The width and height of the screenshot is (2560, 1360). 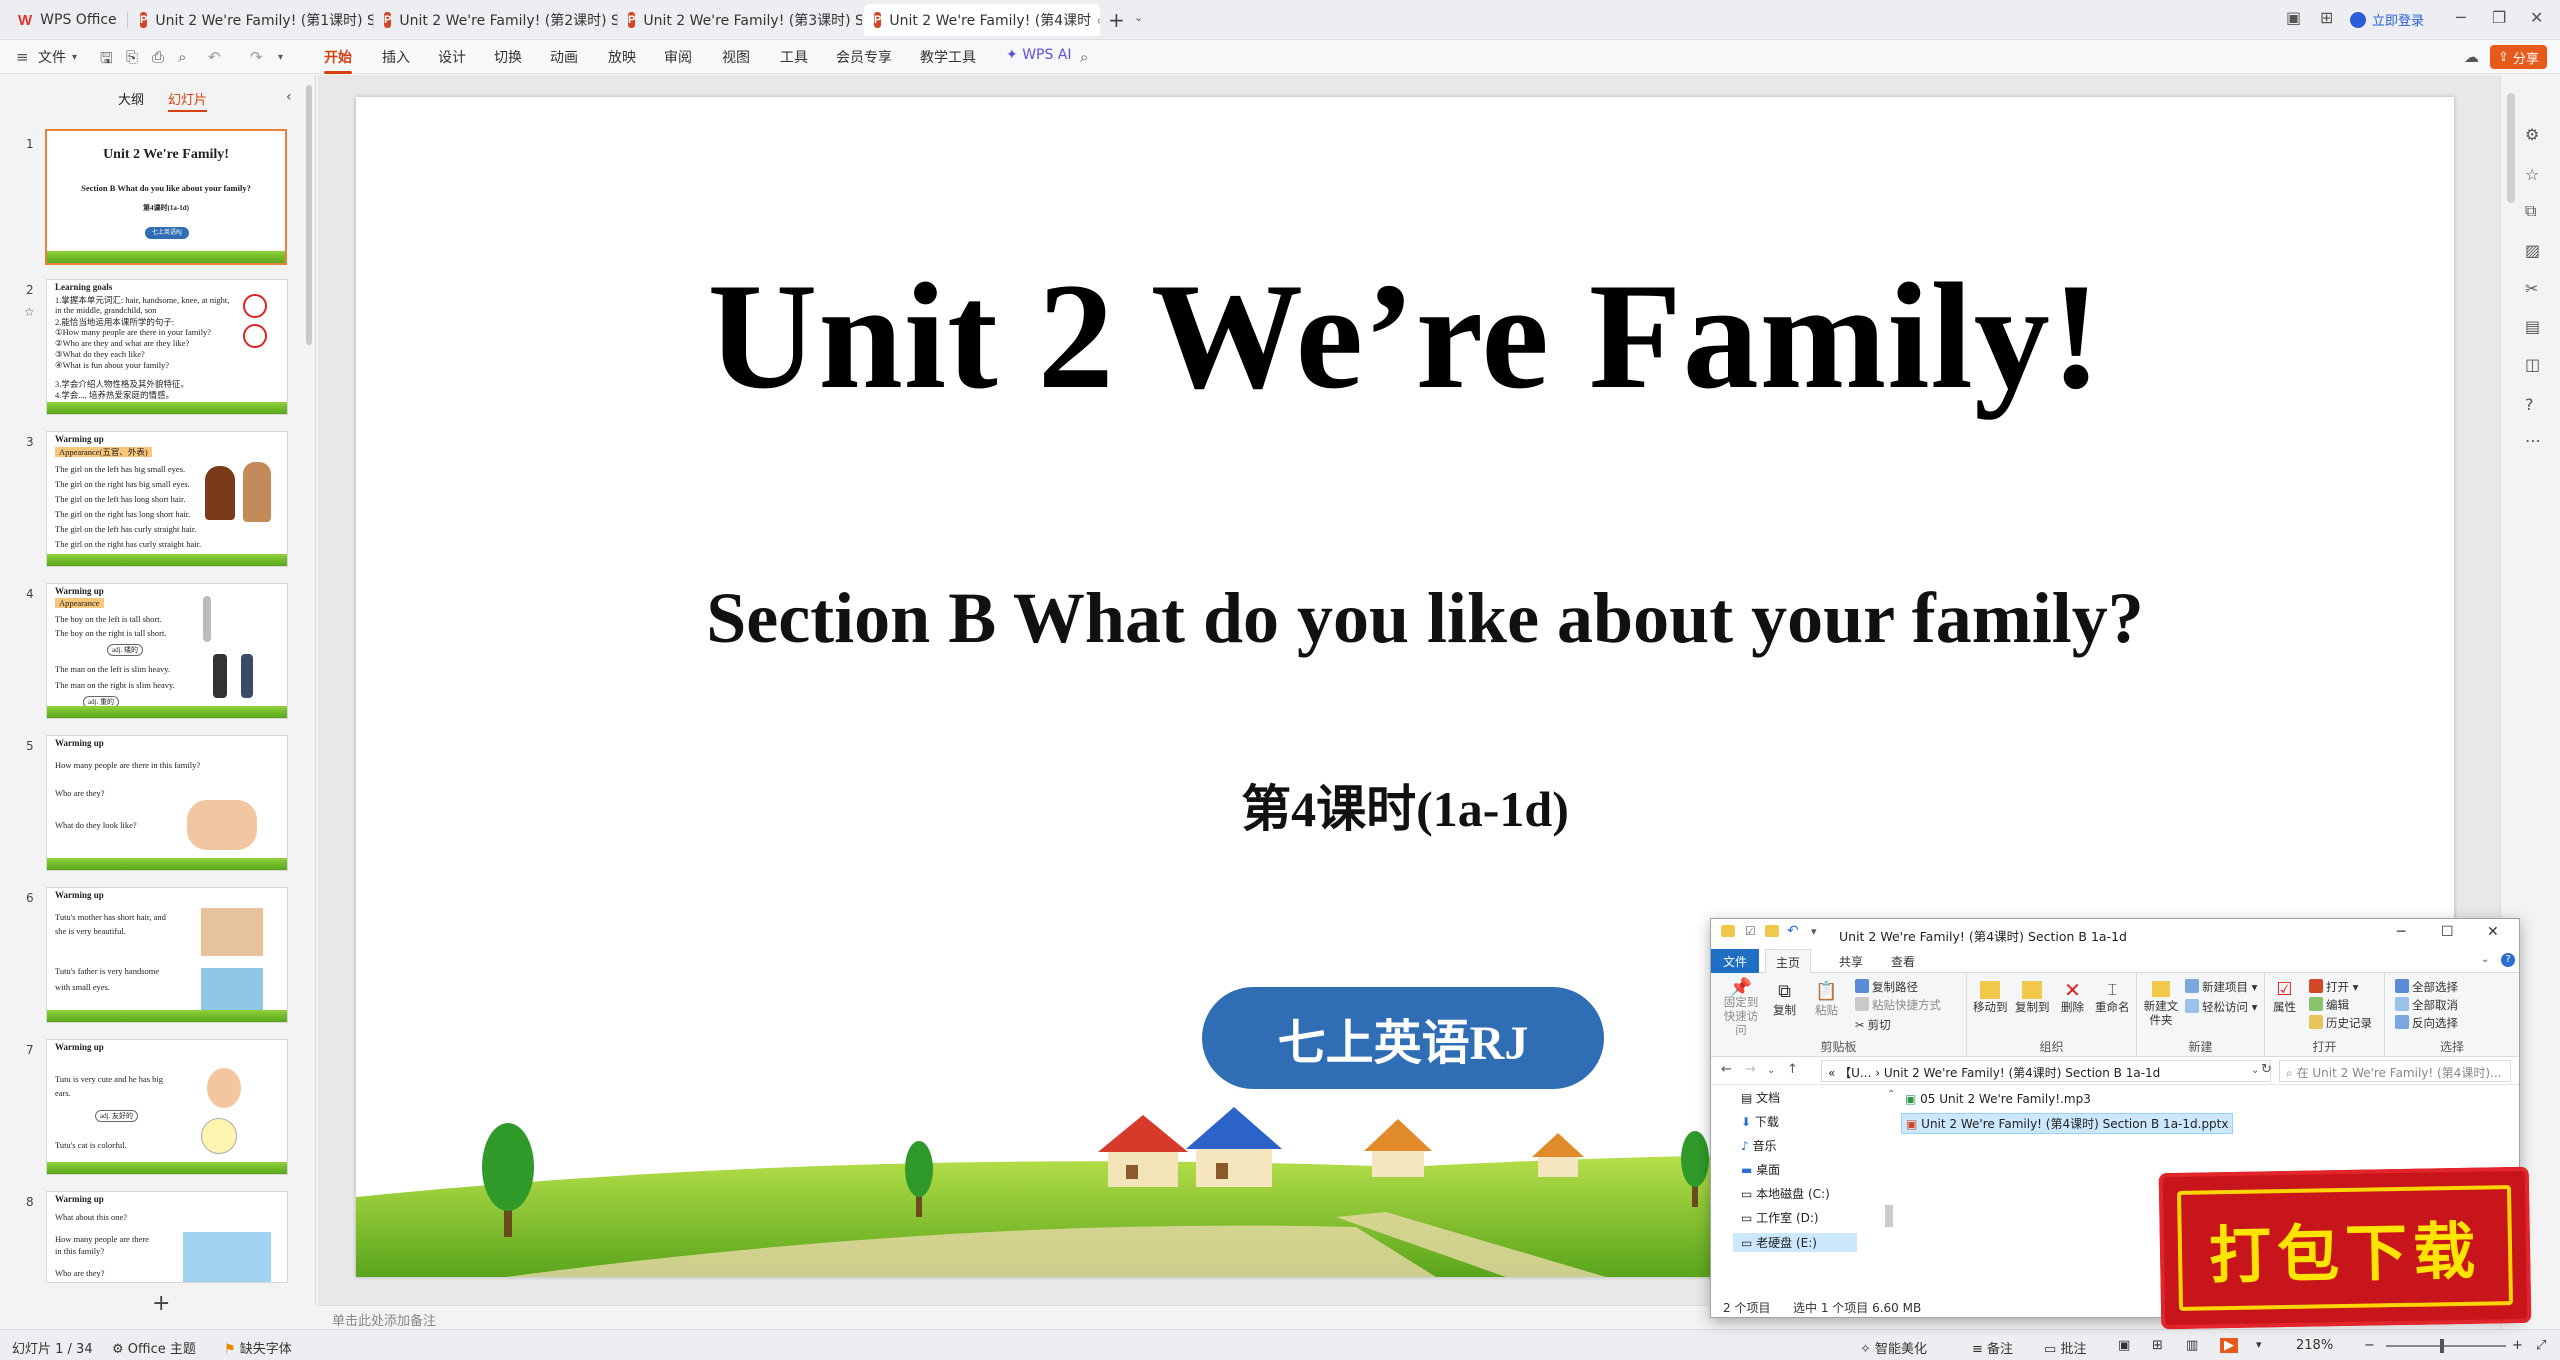 I want to click on notes-placeholder: 单击此处添加备注, so click(x=384, y=1319).